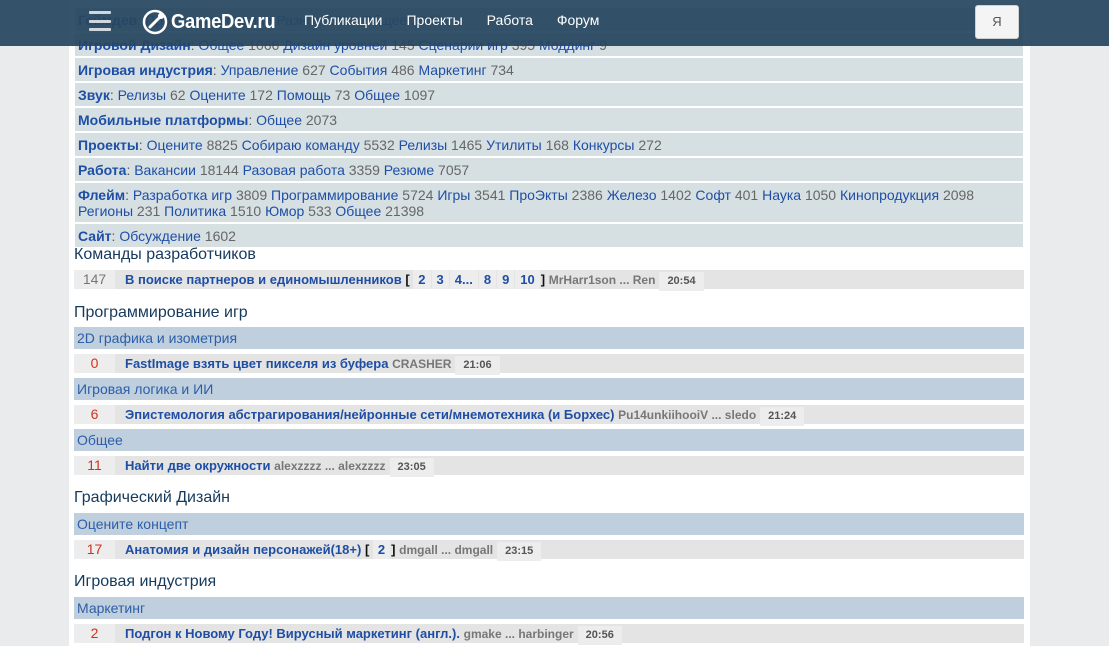 The image size is (1109, 646). Describe the element at coordinates (362, 170) in the screenshot. I see `topic-count: 3359` at that location.